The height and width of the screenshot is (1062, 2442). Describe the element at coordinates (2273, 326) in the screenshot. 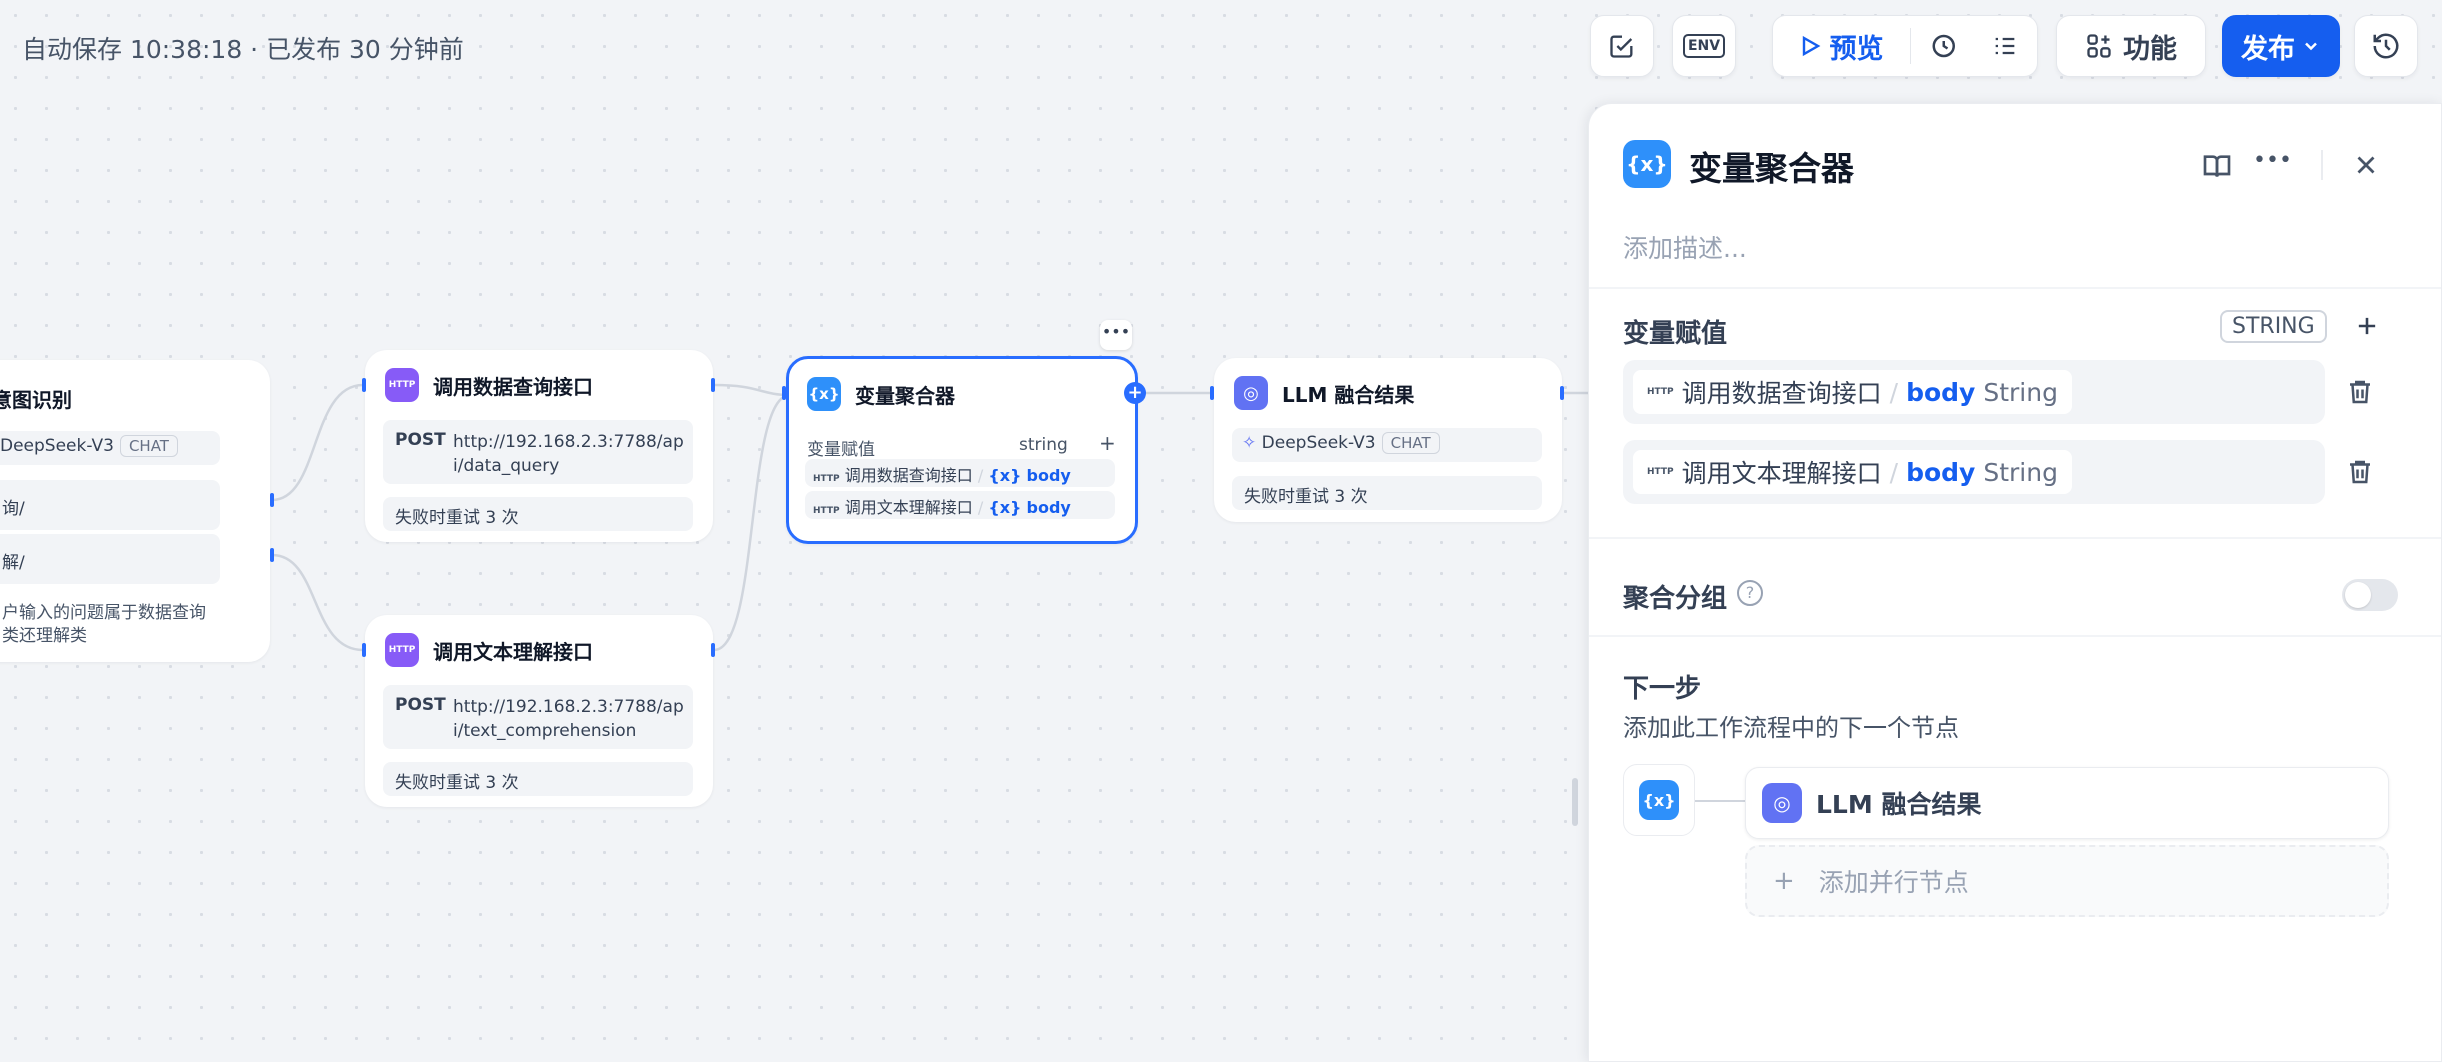

I see `type-select: STRING` at that location.